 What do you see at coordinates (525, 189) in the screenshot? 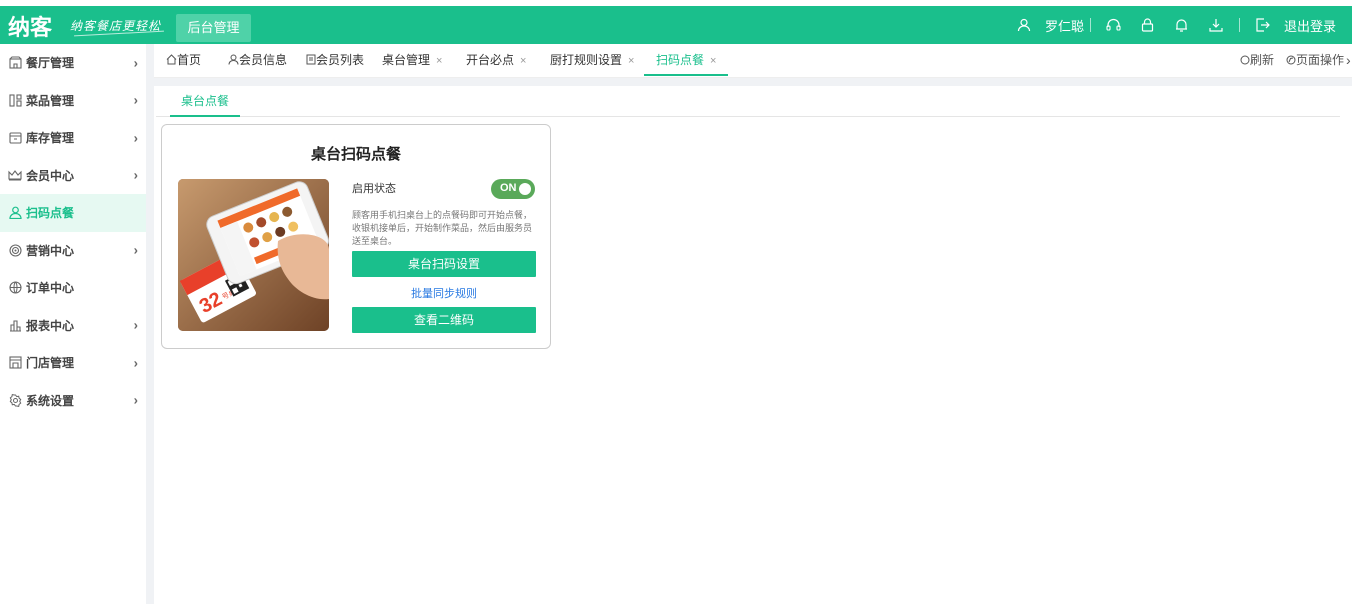
I see `toggle-knob` at bounding box center [525, 189].